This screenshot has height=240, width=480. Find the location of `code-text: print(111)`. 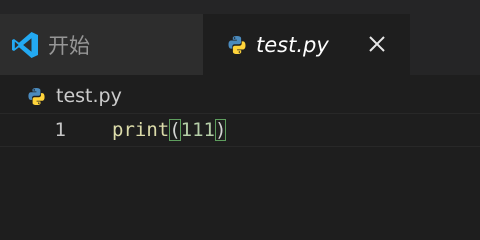

code-text: print(111) is located at coordinates (169, 130).